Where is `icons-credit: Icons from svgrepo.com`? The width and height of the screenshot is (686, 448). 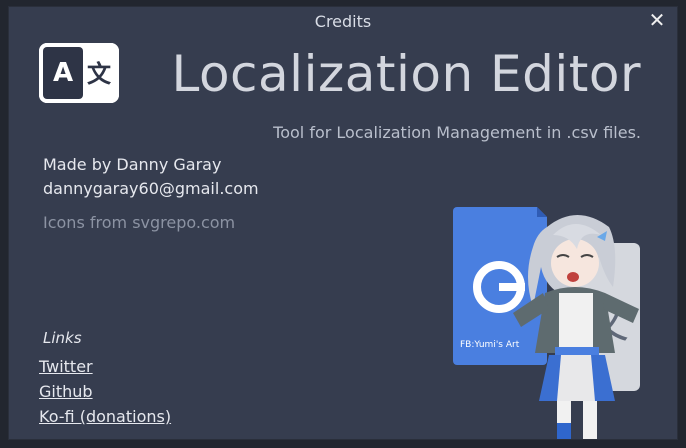 icons-credit: Icons from svgrepo.com is located at coordinates (139, 222).